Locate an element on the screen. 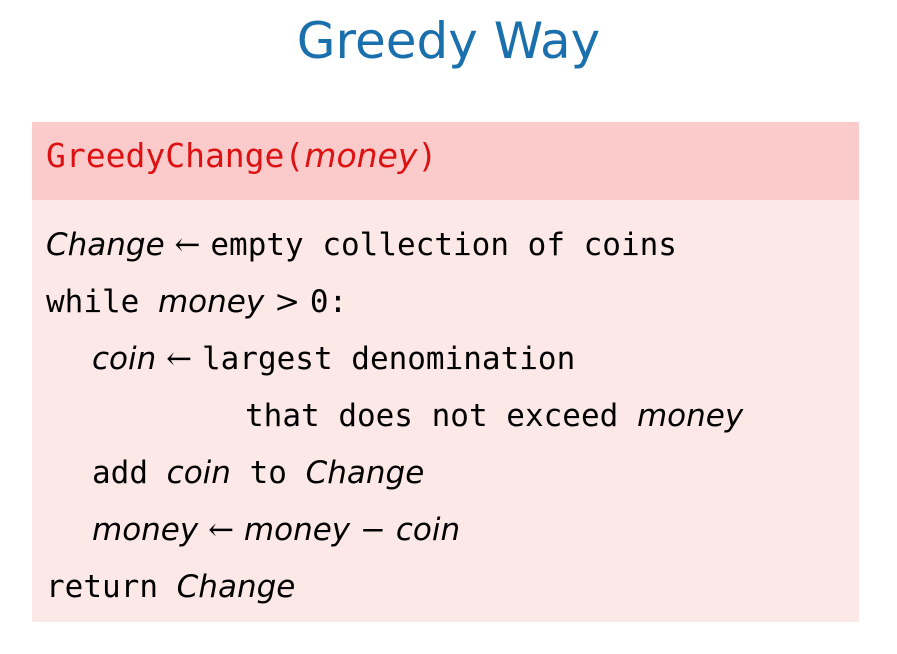  close-paren: ) is located at coordinates (427, 155).